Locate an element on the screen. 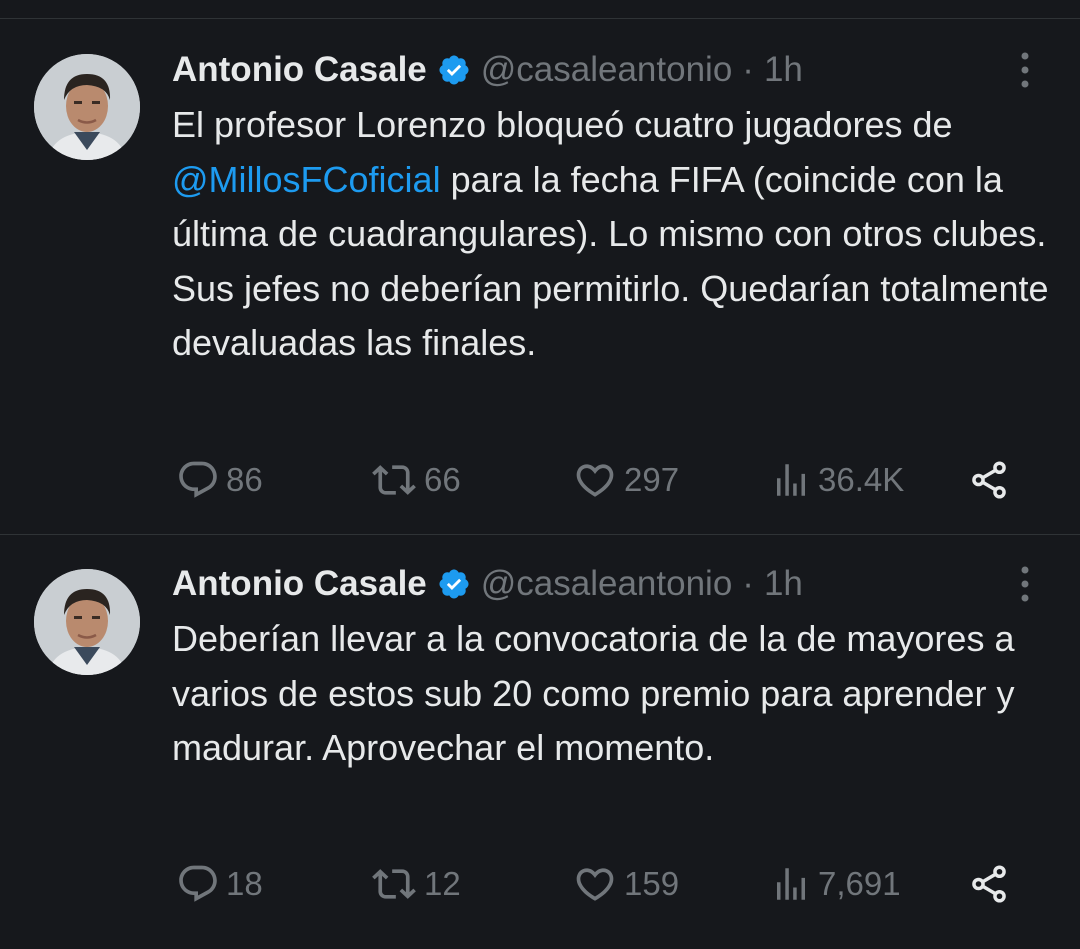  repost-button: 66 is located at coordinates (415, 480).